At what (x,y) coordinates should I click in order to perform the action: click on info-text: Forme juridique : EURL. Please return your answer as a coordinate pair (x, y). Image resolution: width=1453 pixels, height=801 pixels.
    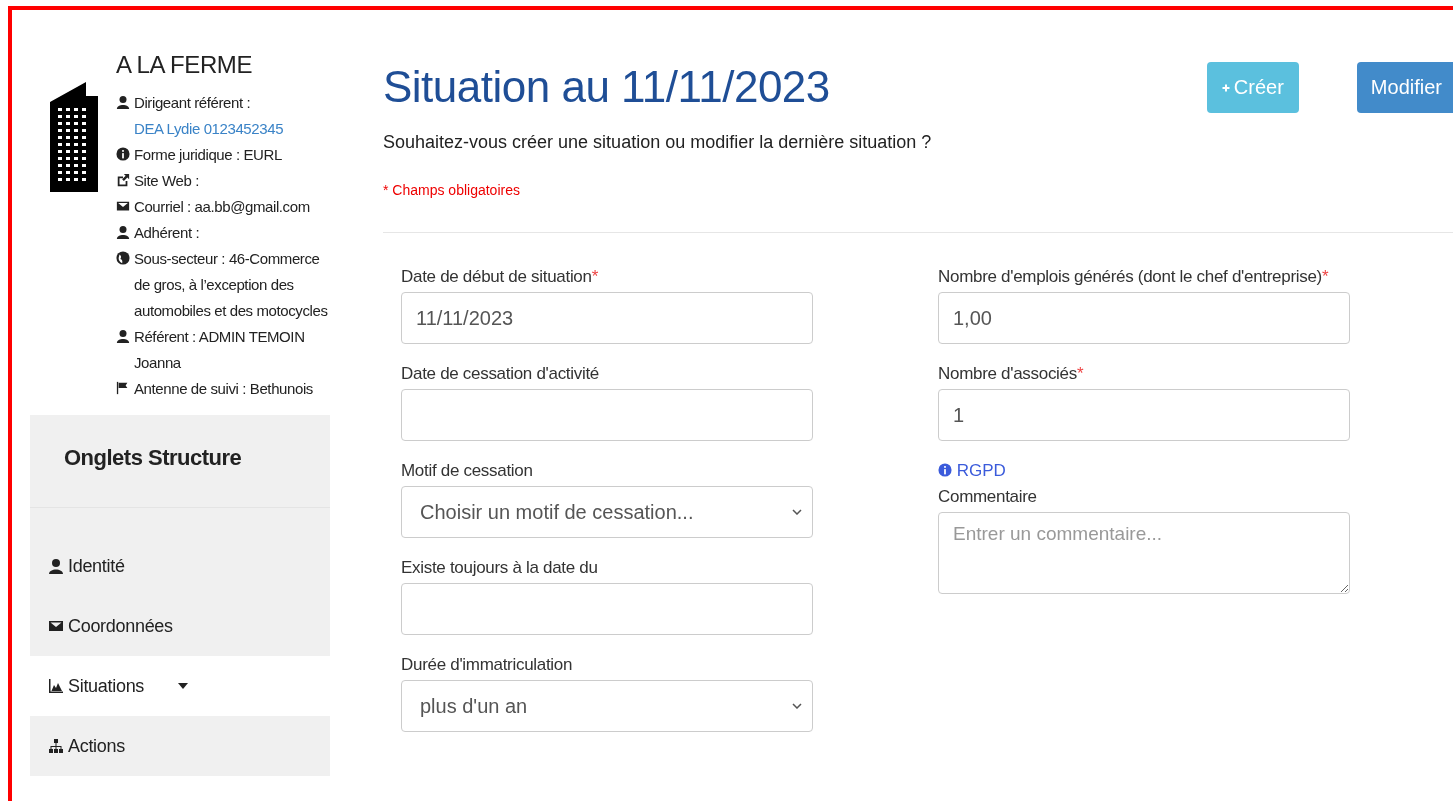
    Looking at the image, I should click on (208, 154).